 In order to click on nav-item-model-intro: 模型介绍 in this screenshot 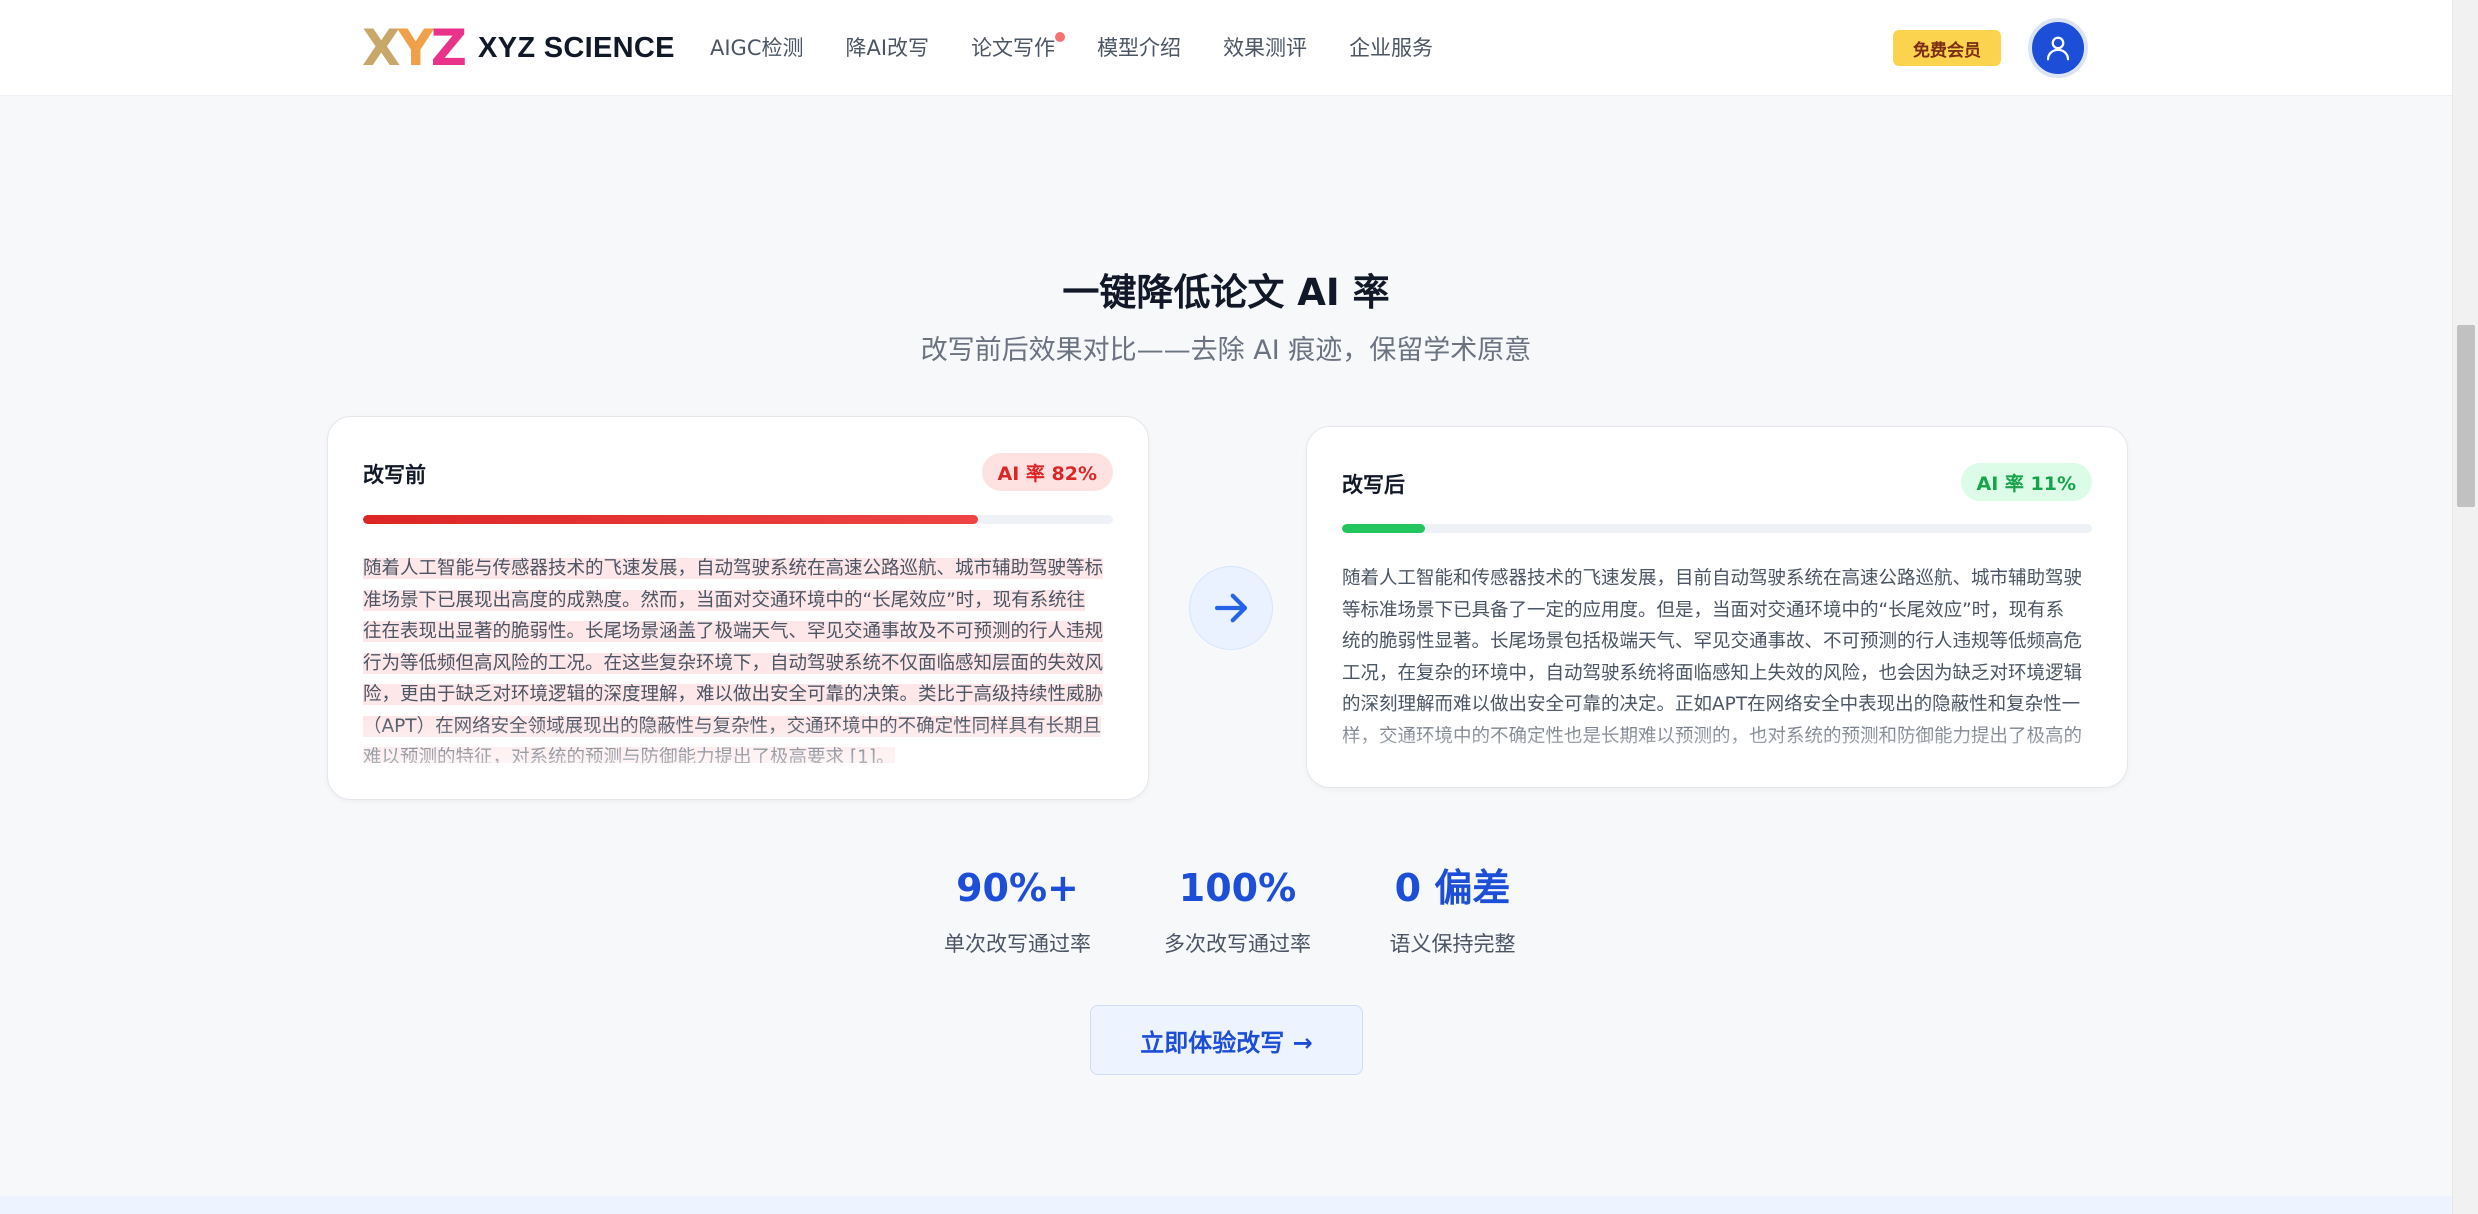, I will do `click(1139, 48)`.